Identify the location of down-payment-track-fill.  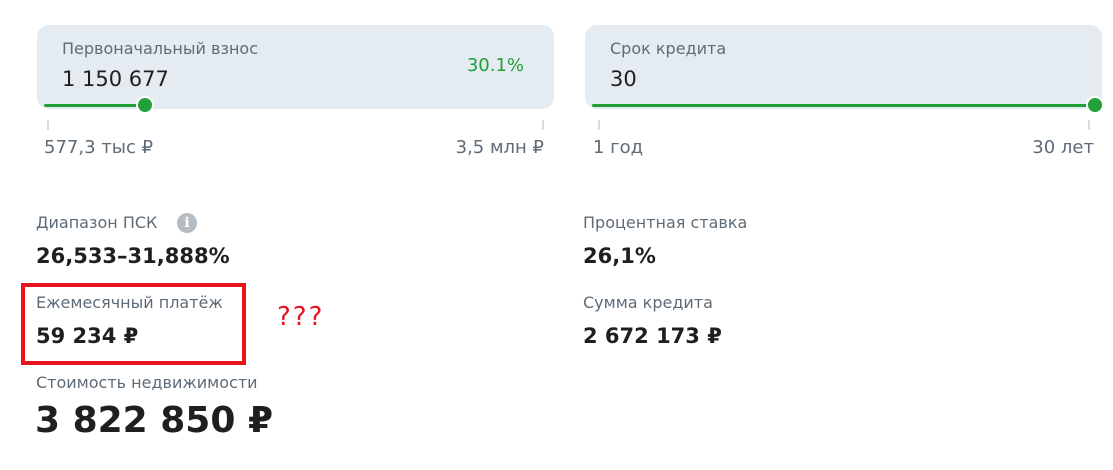
(94, 105).